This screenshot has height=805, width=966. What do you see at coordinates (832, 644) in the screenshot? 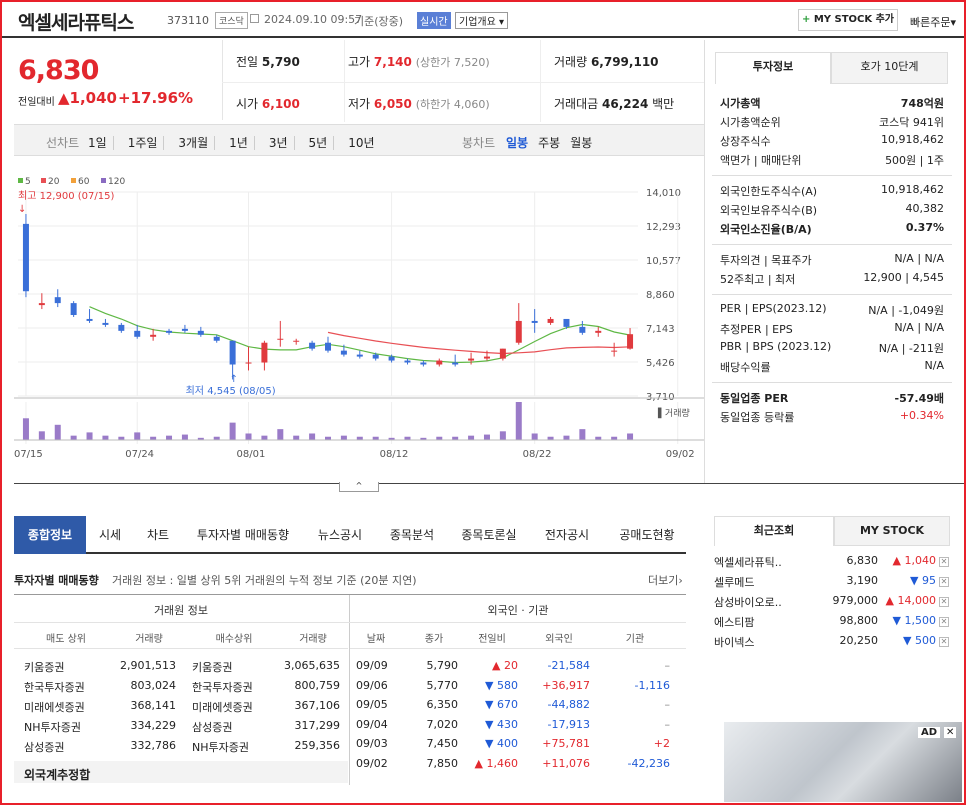
I see `recent-item: 바이넥스 20,250 ▼ 500 ✕` at bounding box center [832, 644].